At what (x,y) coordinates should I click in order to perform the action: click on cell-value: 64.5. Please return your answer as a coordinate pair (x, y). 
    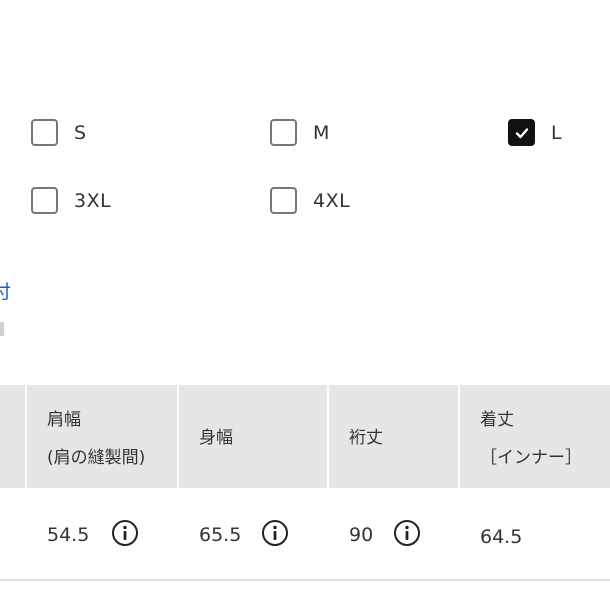
    Looking at the image, I should click on (501, 537).